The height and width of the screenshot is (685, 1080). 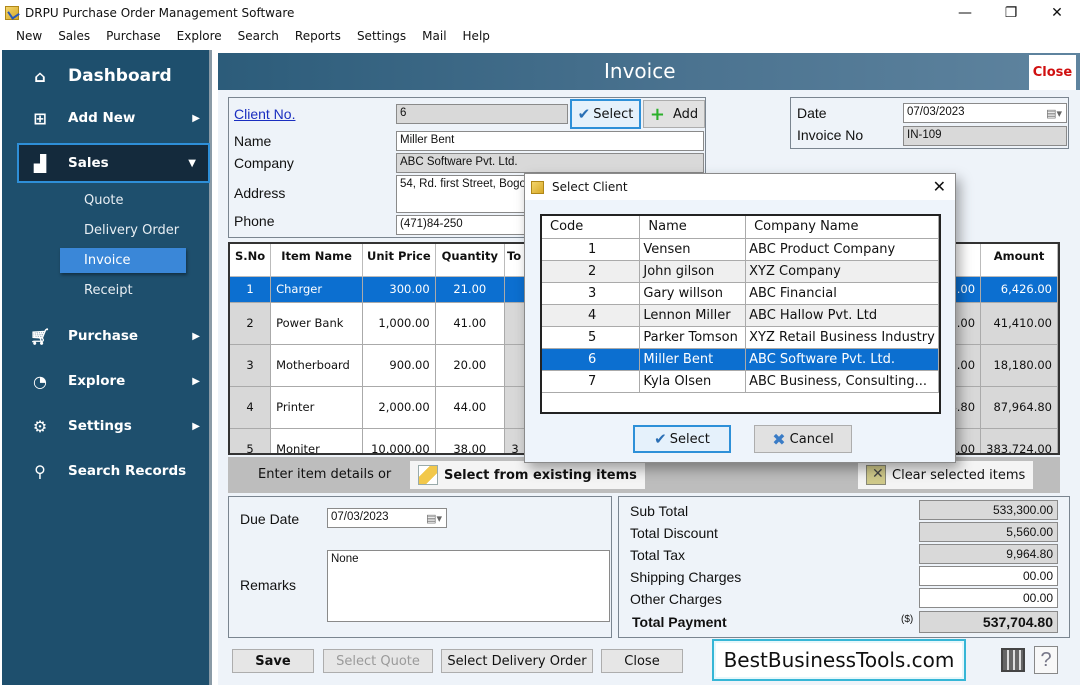 I want to click on sidebar-item-explore: ◔ Explore ▶, so click(x=107, y=381).